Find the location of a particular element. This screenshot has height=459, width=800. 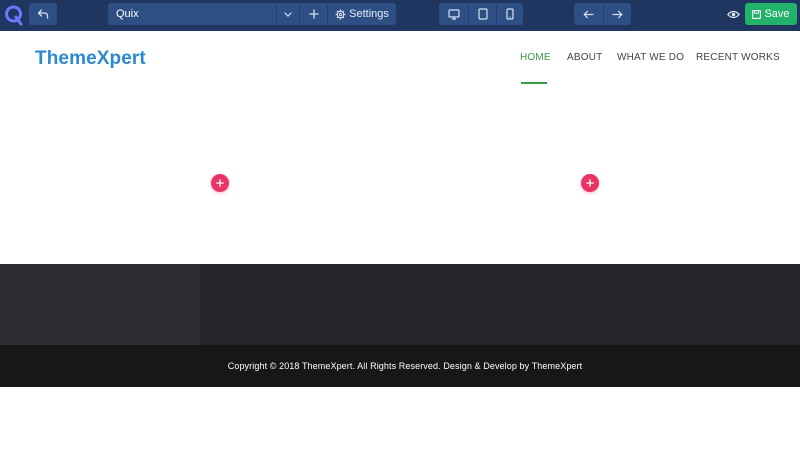

nav-what-we-do: WHAT WE DO is located at coordinates (650, 57).